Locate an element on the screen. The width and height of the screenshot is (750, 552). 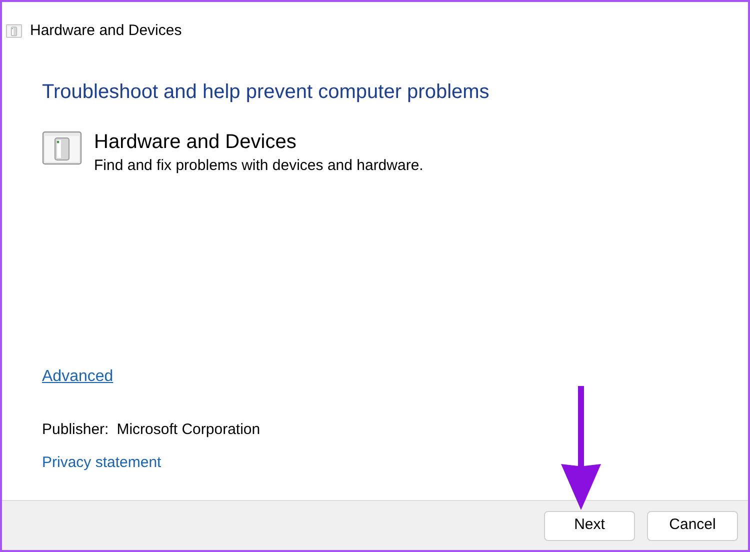
page-heading: Troubleshoot and help prevent computer problems is located at coordinates (266, 92).